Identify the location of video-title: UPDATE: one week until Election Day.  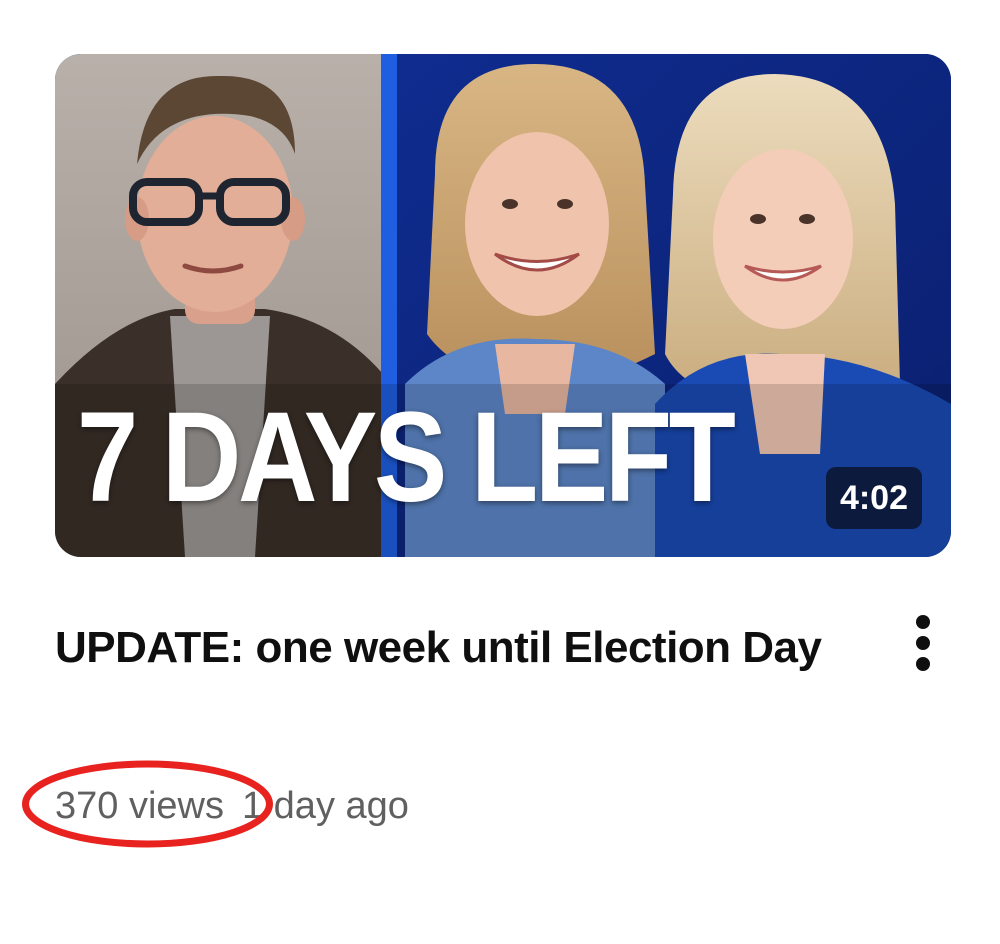
(455, 648).